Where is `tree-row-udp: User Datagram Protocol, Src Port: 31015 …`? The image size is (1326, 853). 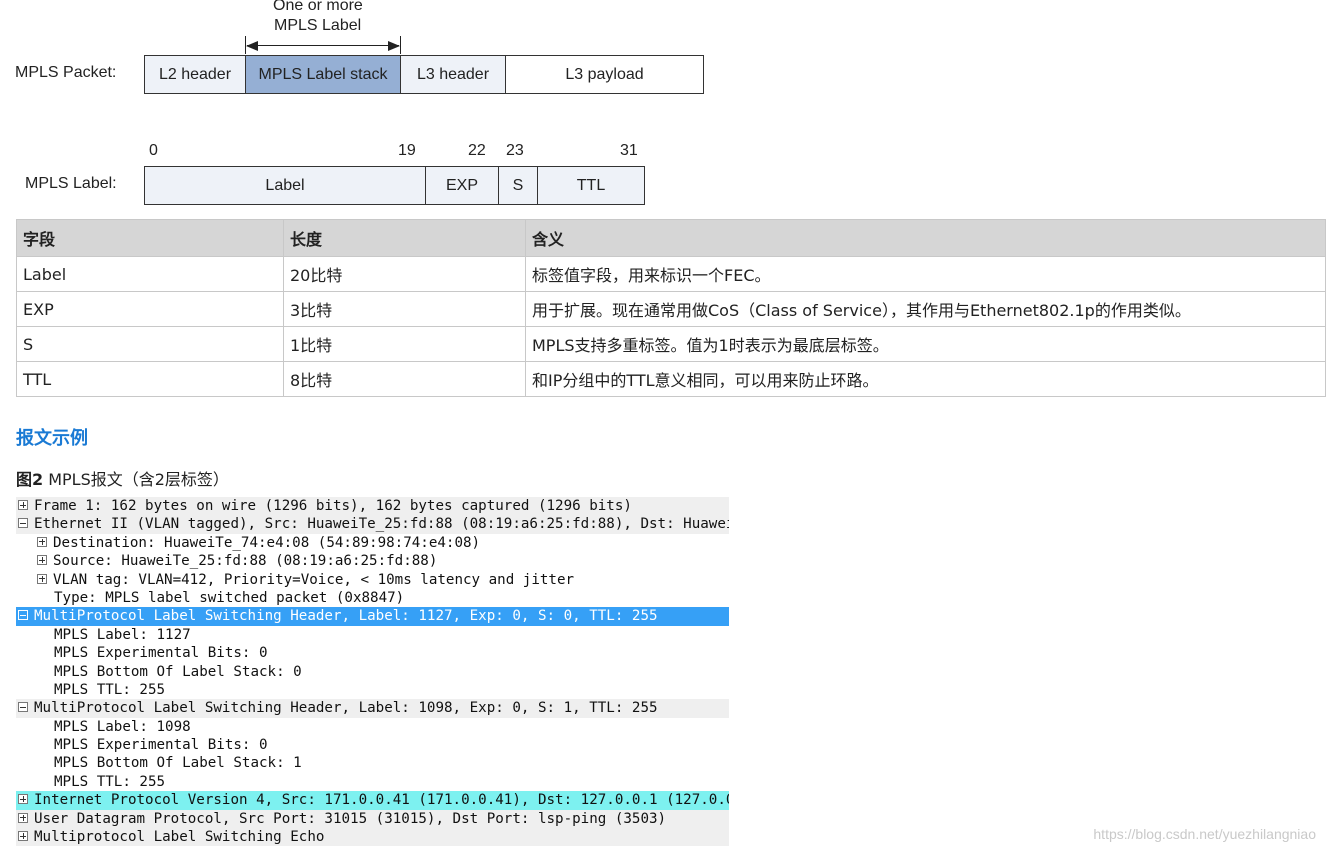
tree-row-udp: User Datagram Protocol, Src Port: 31015 … is located at coordinates (372, 819).